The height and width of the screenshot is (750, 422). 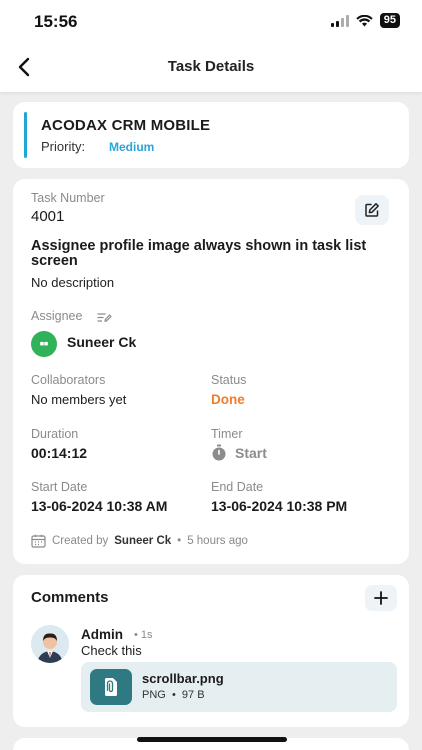 I want to click on created-by-row: Created by Suneer Ck • 5 hours ago, so click(x=139, y=541).